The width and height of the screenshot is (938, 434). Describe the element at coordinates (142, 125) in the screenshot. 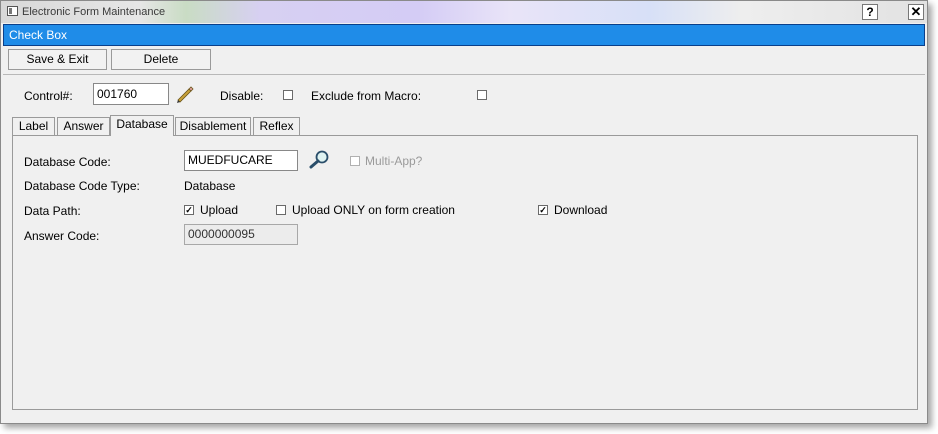

I see `tab-database: Database` at that location.